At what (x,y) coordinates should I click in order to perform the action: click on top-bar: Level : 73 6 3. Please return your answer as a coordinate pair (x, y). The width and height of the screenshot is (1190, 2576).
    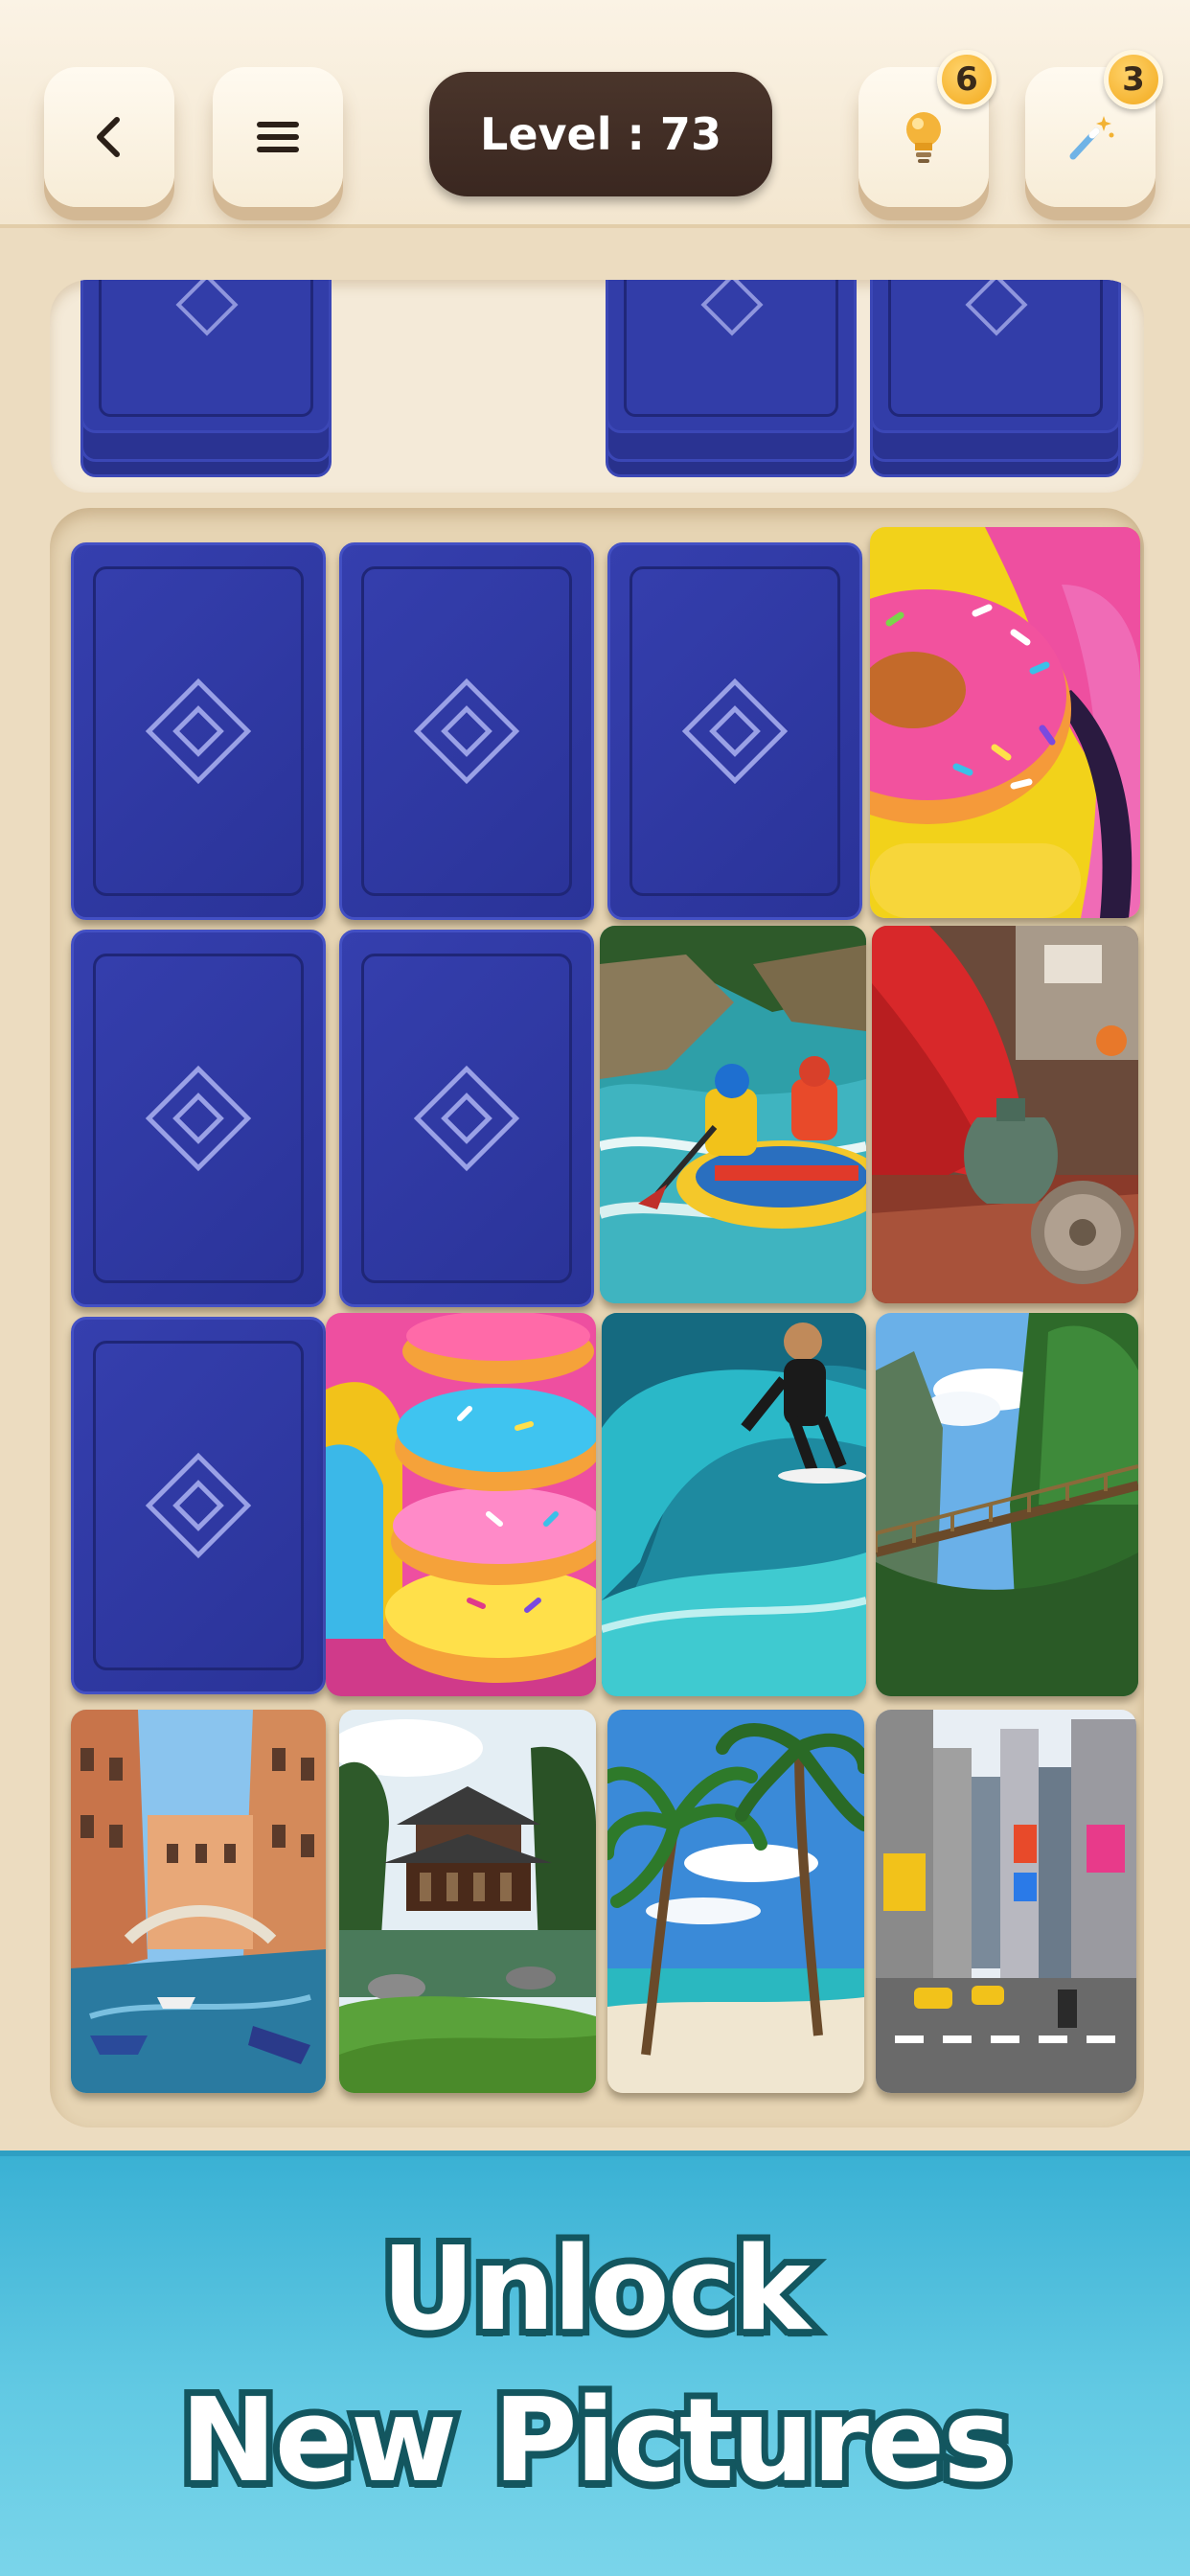
    Looking at the image, I should click on (595, 114).